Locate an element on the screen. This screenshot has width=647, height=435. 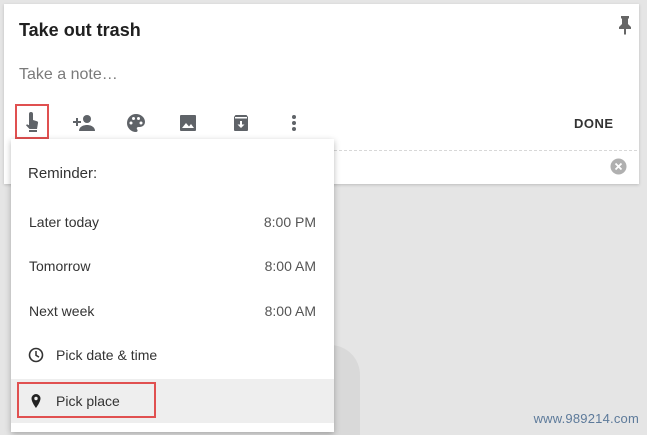
archive-icon is located at coordinates (241, 123).